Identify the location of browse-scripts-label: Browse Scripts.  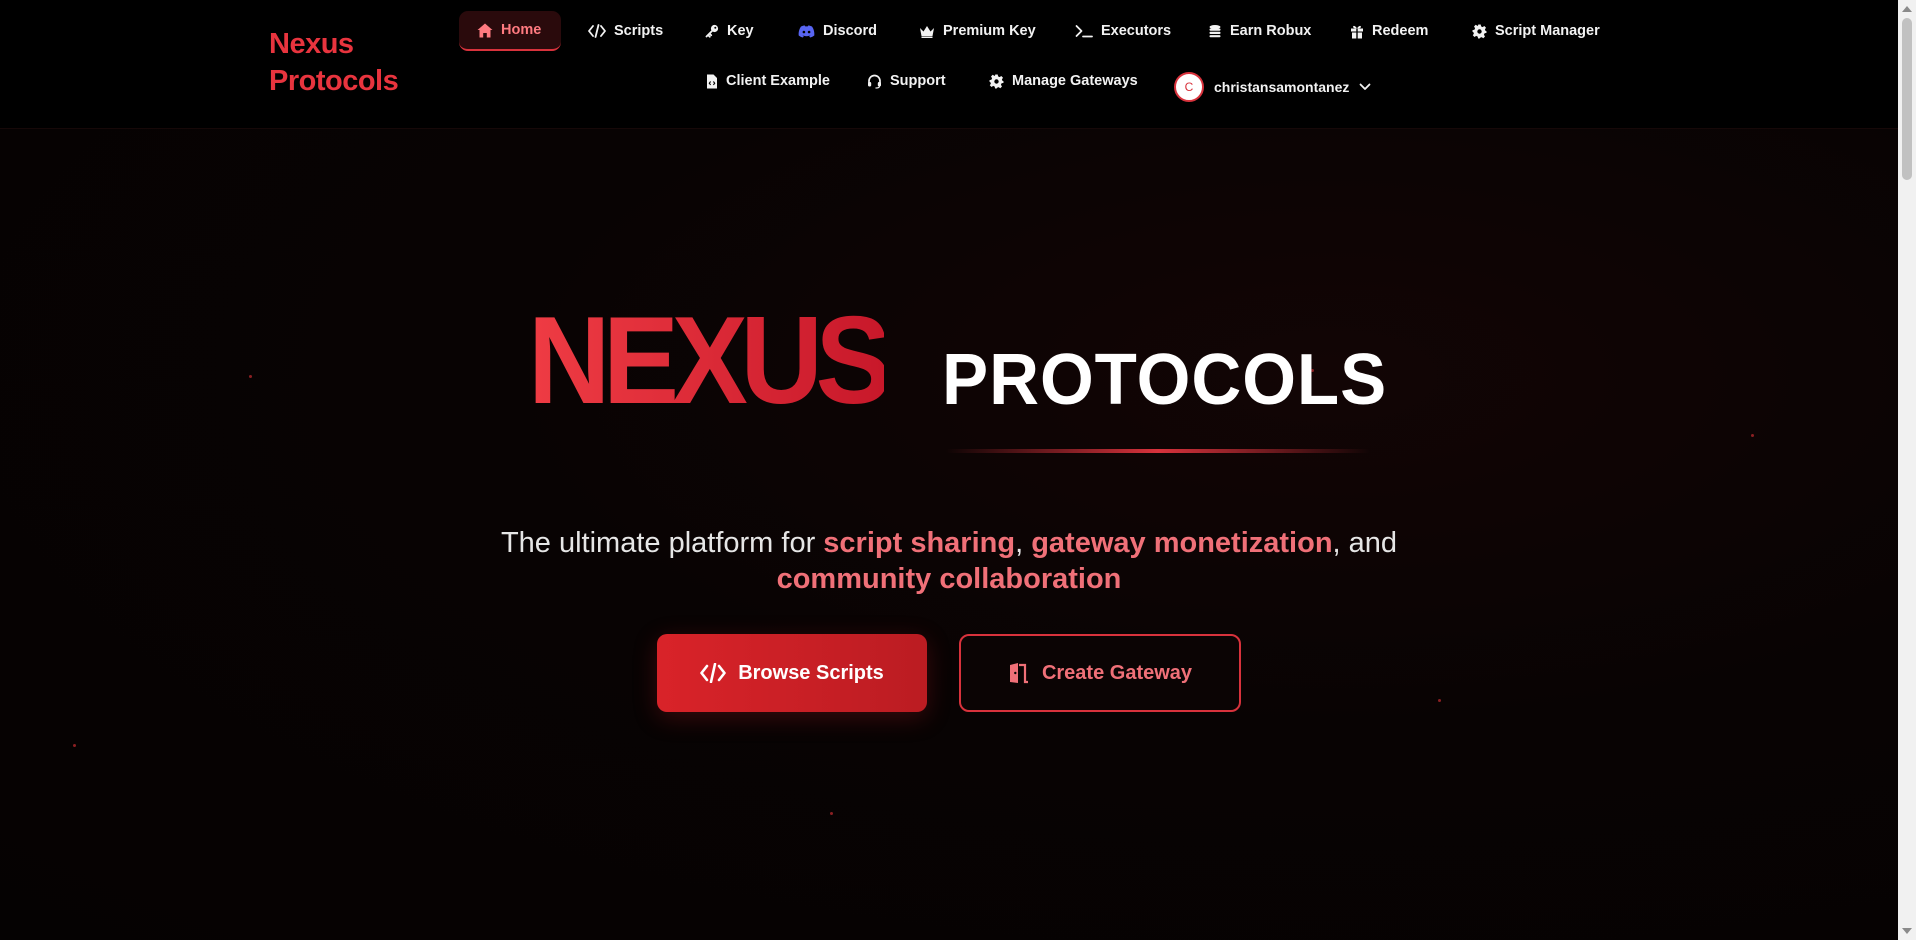
(811, 672).